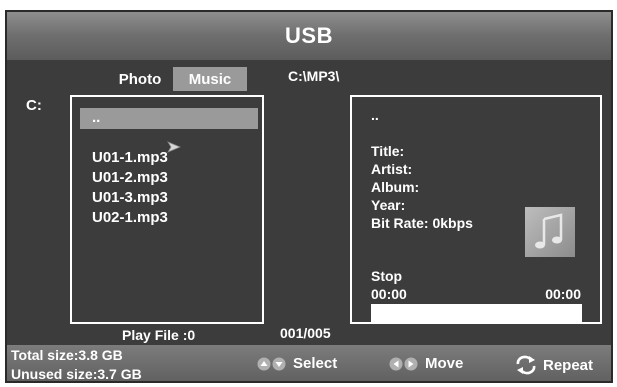  What do you see at coordinates (315, 363) in the screenshot?
I see `select-label: Select` at bounding box center [315, 363].